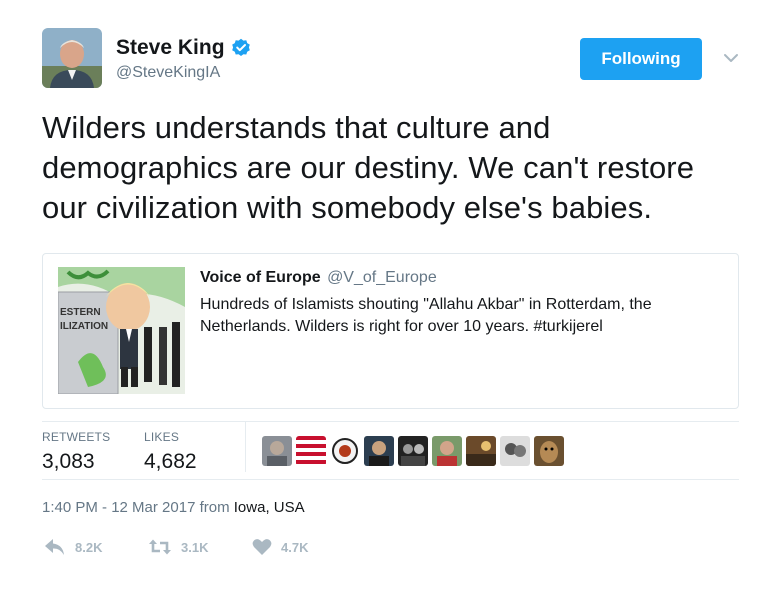 The image size is (780, 594). I want to click on author-handle: @SteveKingIA, so click(168, 73).